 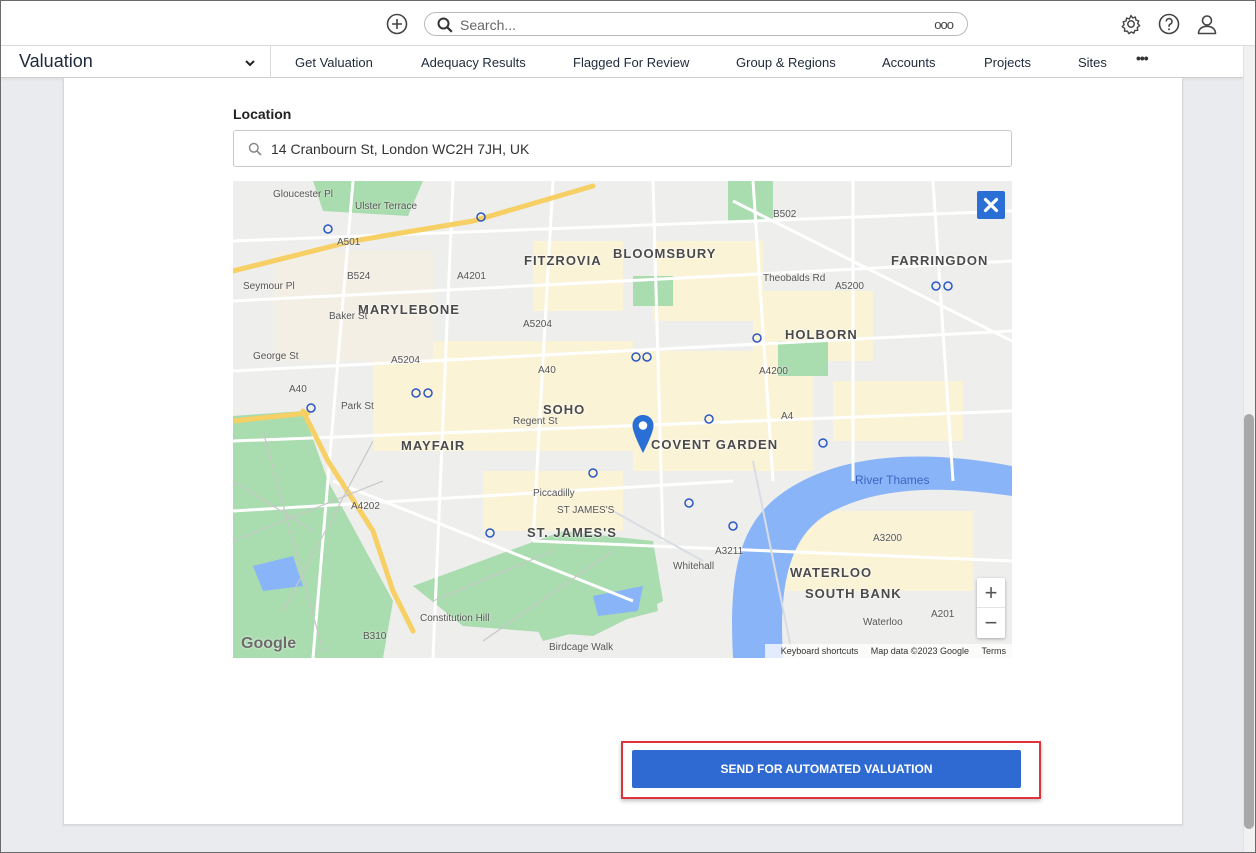 What do you see at coordinates (586, 510) in the screenshot?
I see `map-road-label: ST JAMES'S` at bounding box center [586, 510].